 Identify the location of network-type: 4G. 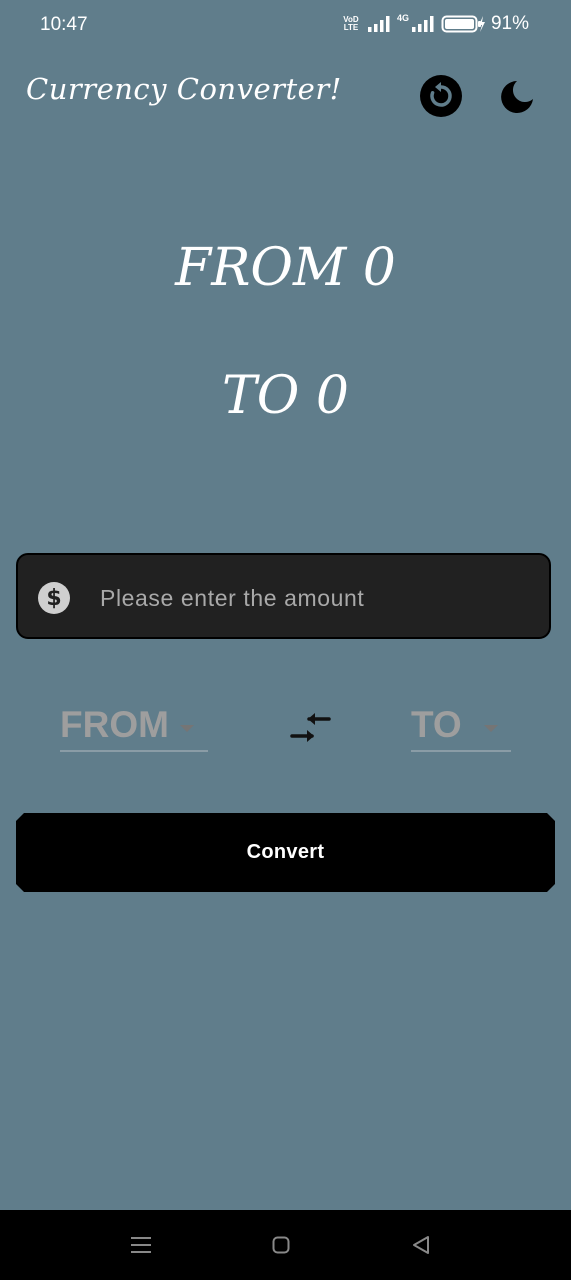
(402, 18).